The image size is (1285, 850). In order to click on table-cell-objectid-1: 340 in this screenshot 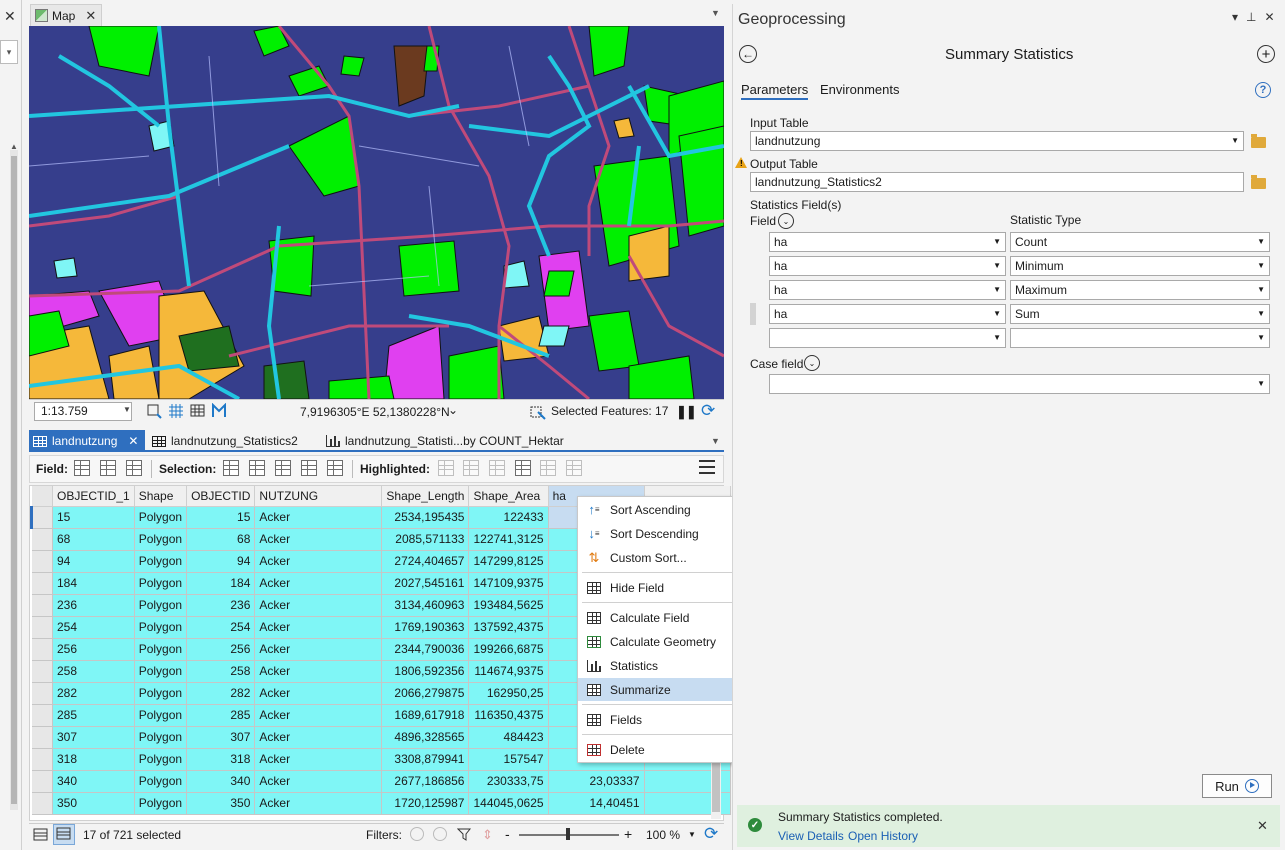, I will do `click(93, 781)`.